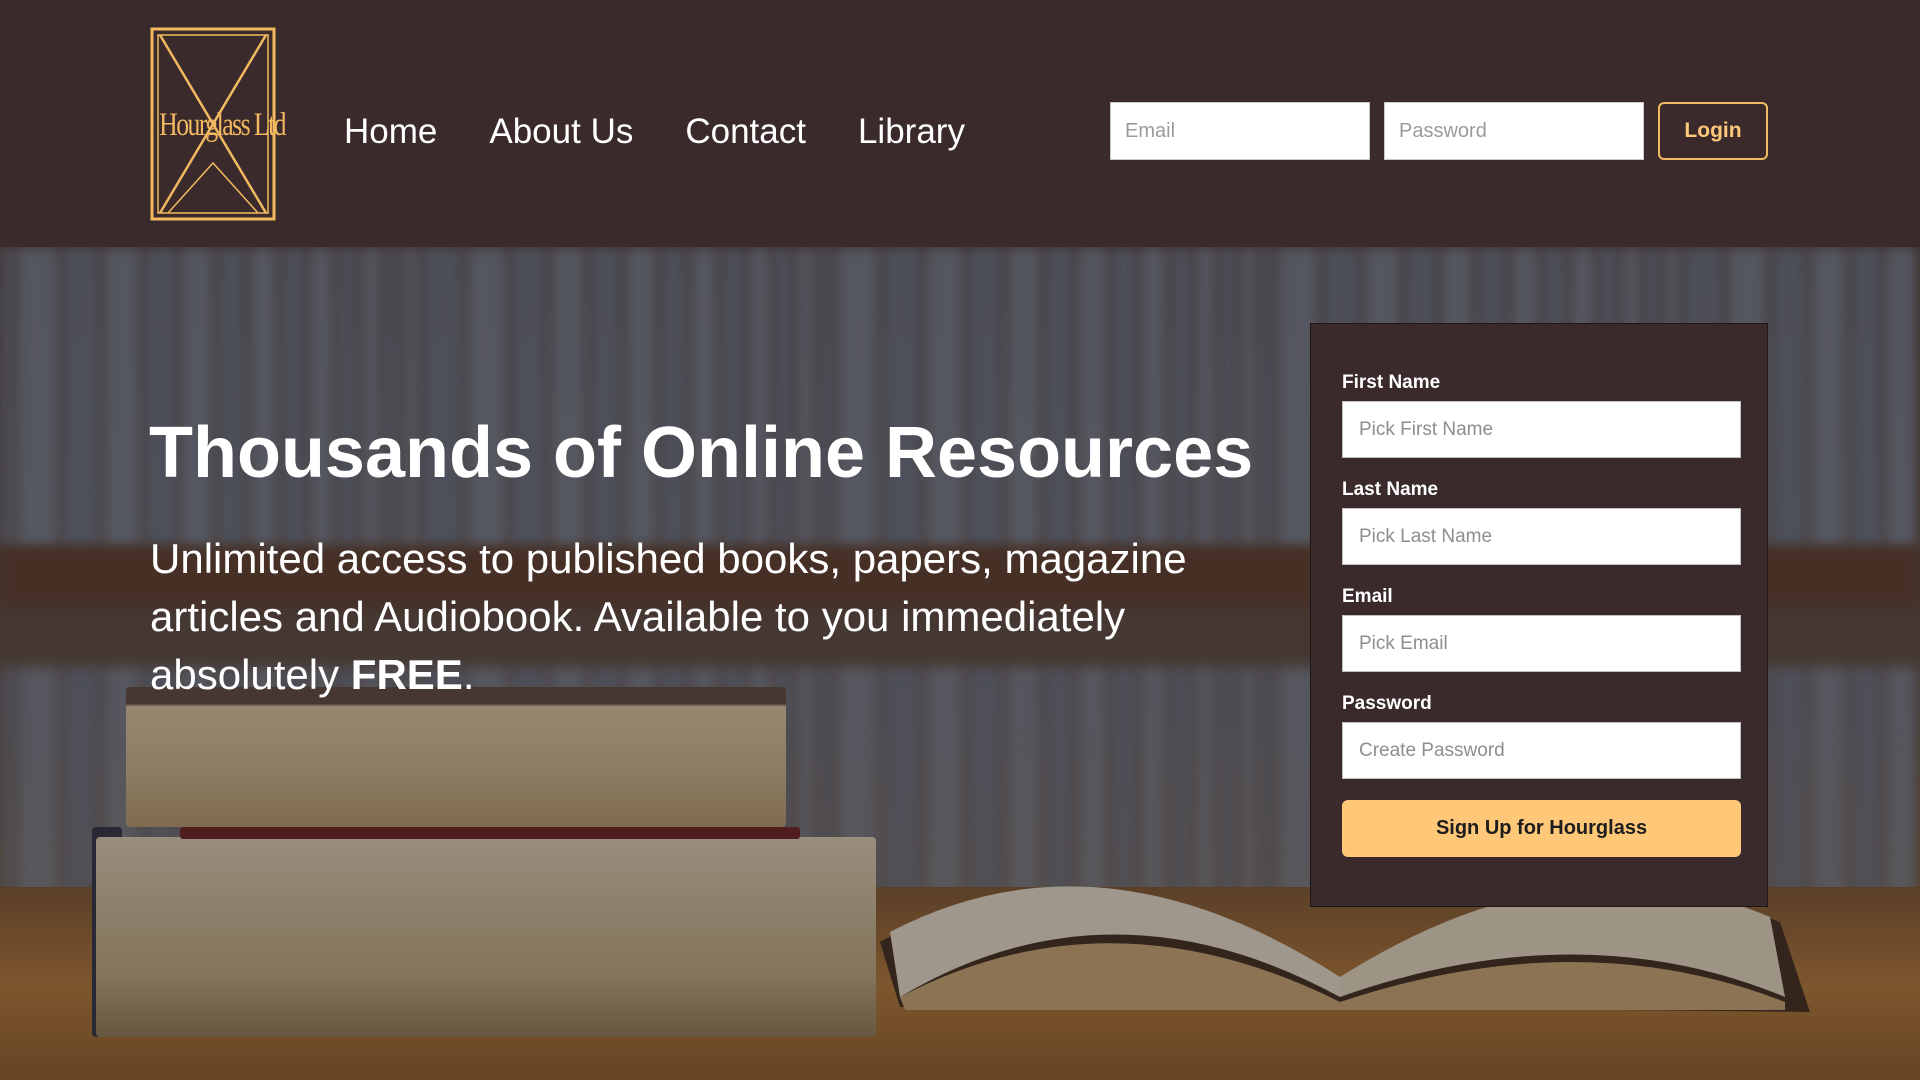 This screenshot has width=1920, height=1080. Describe the element at coordinates (701, 453) in the screenshot. I see `hero-title: Thousands of Online Resources` at that location.